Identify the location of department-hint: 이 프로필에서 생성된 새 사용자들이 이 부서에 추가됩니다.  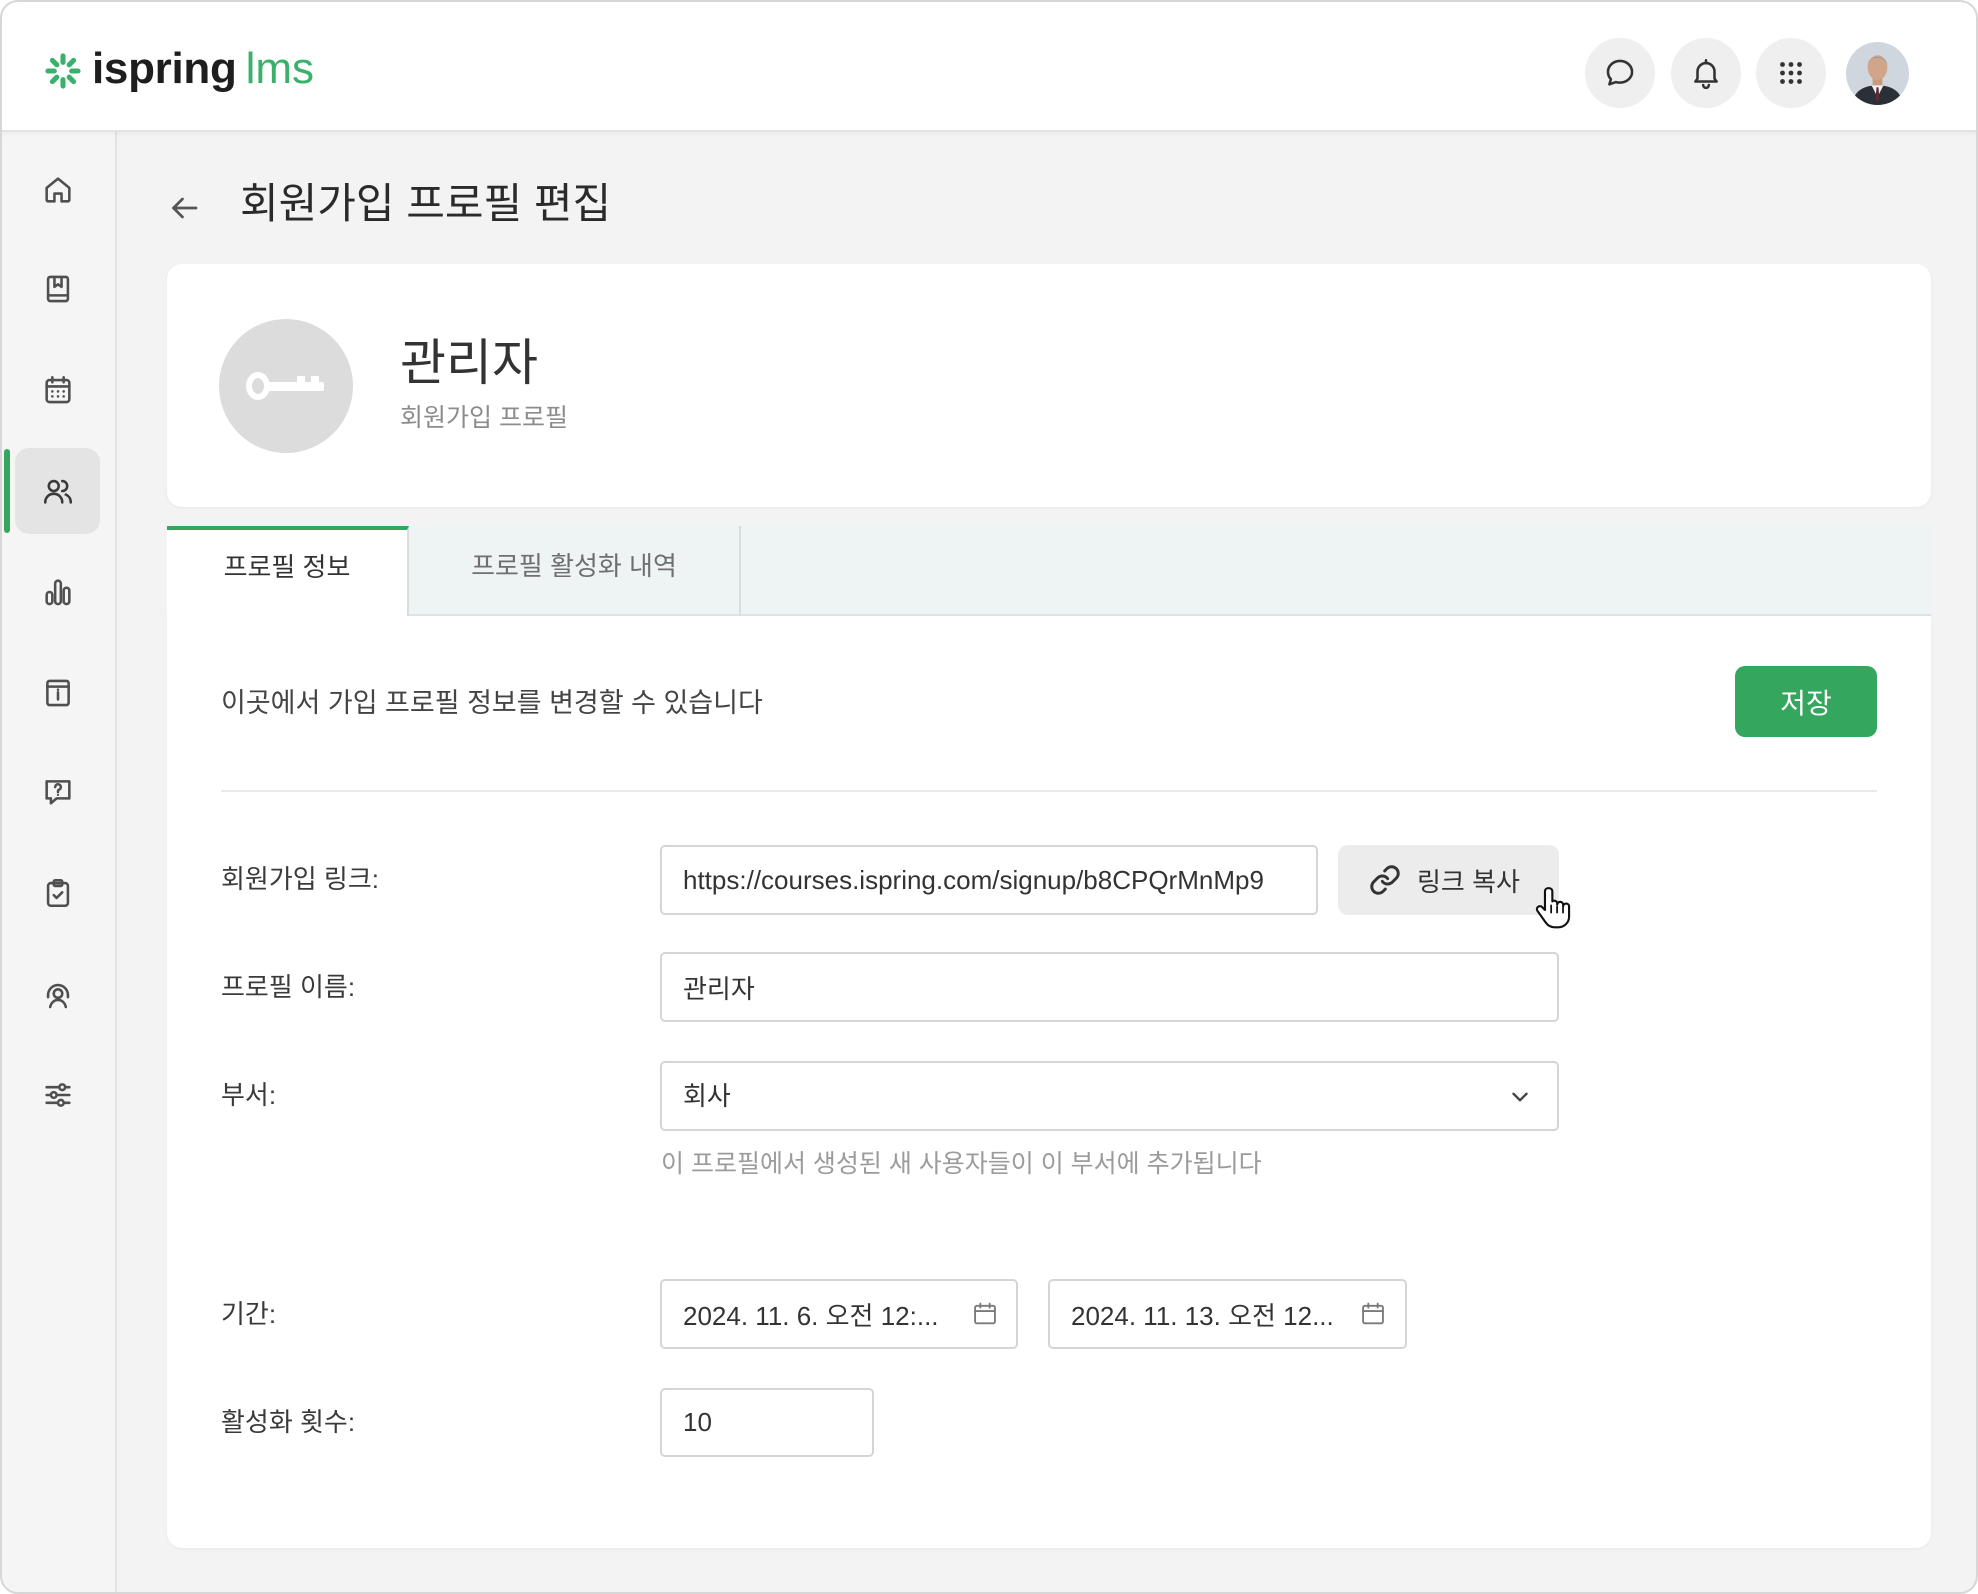
(961, 1164).